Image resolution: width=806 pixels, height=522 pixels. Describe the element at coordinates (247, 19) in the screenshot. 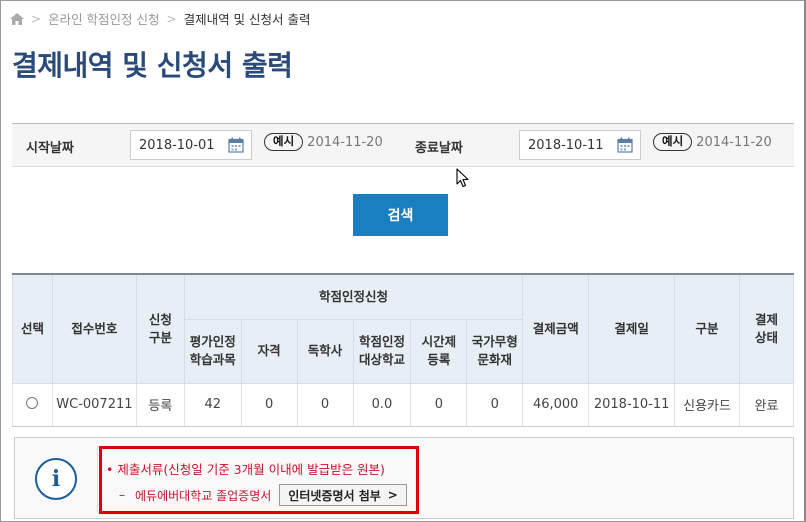

I see `breadcrumb-item-current: 결제내역 및 신청서 출력` at that location.